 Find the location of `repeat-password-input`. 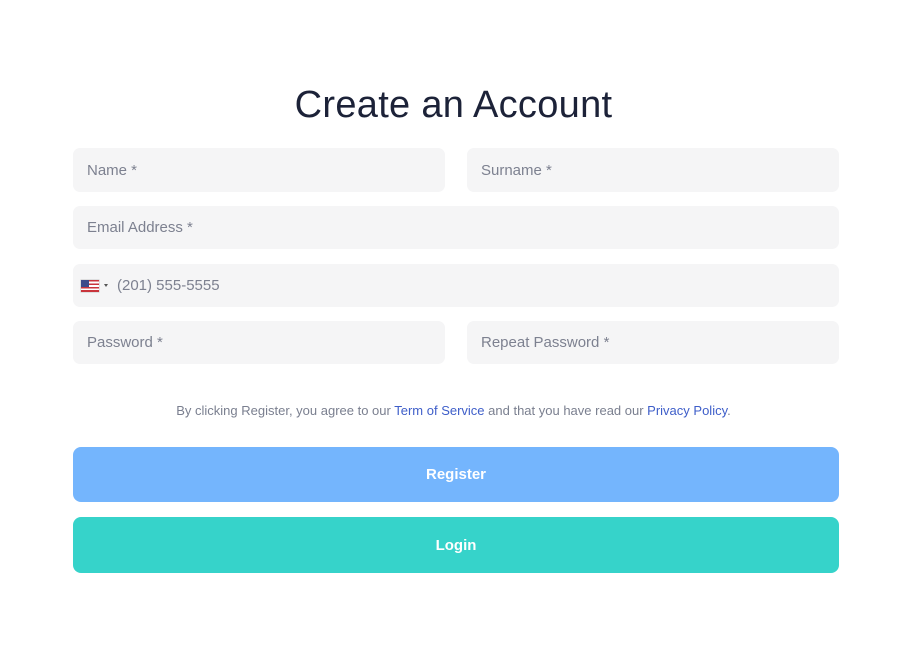

repeat-password-input is located at coordinates (653, 342).